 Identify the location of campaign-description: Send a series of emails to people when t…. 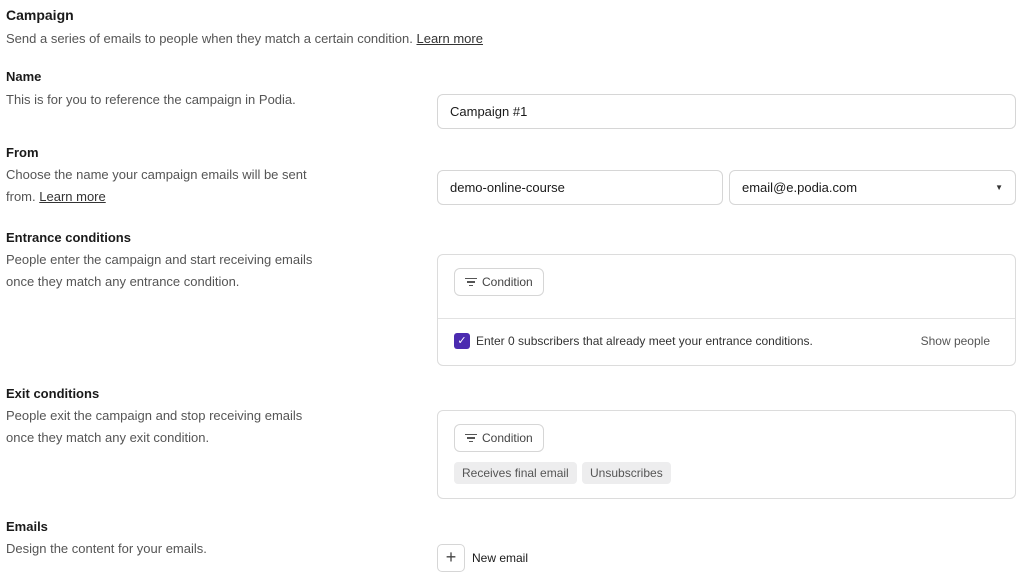
(244, 38).